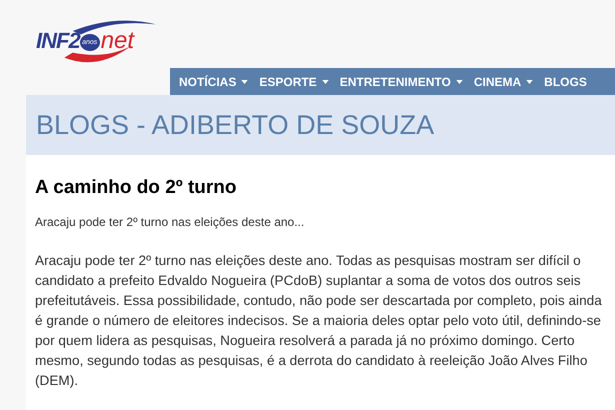 The height and width of the screenshot is (410, 615). Describe the element at coordinates (58, 41) in the screenshot. I see `logo-text: INF2` at that location.